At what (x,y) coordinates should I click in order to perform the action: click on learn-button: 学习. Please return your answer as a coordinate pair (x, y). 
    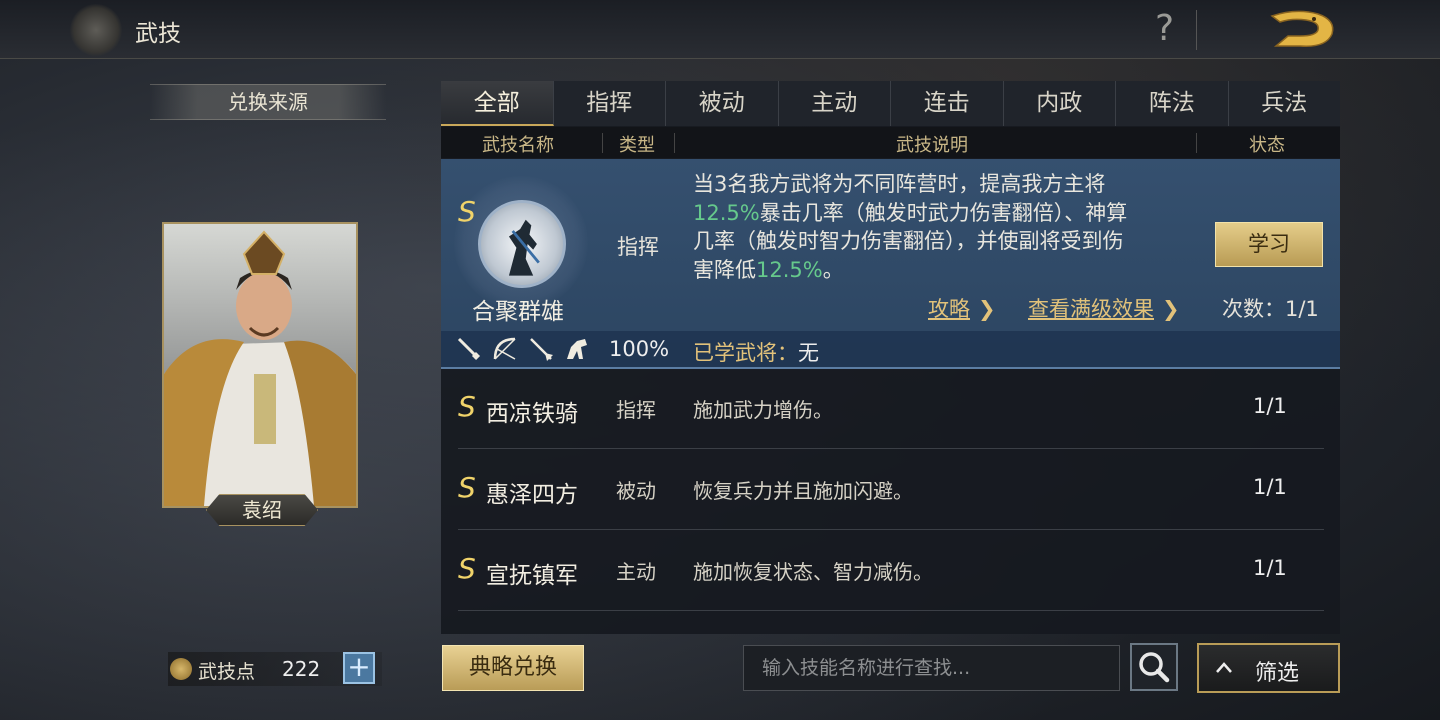
    Looking at the image, I should click on (1269, 244).